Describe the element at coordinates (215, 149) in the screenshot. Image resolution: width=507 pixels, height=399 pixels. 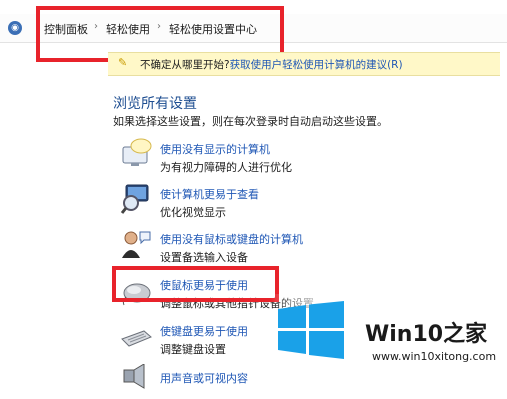
I see `item-link-no-display: 使用没有显示的计算机` at that location.